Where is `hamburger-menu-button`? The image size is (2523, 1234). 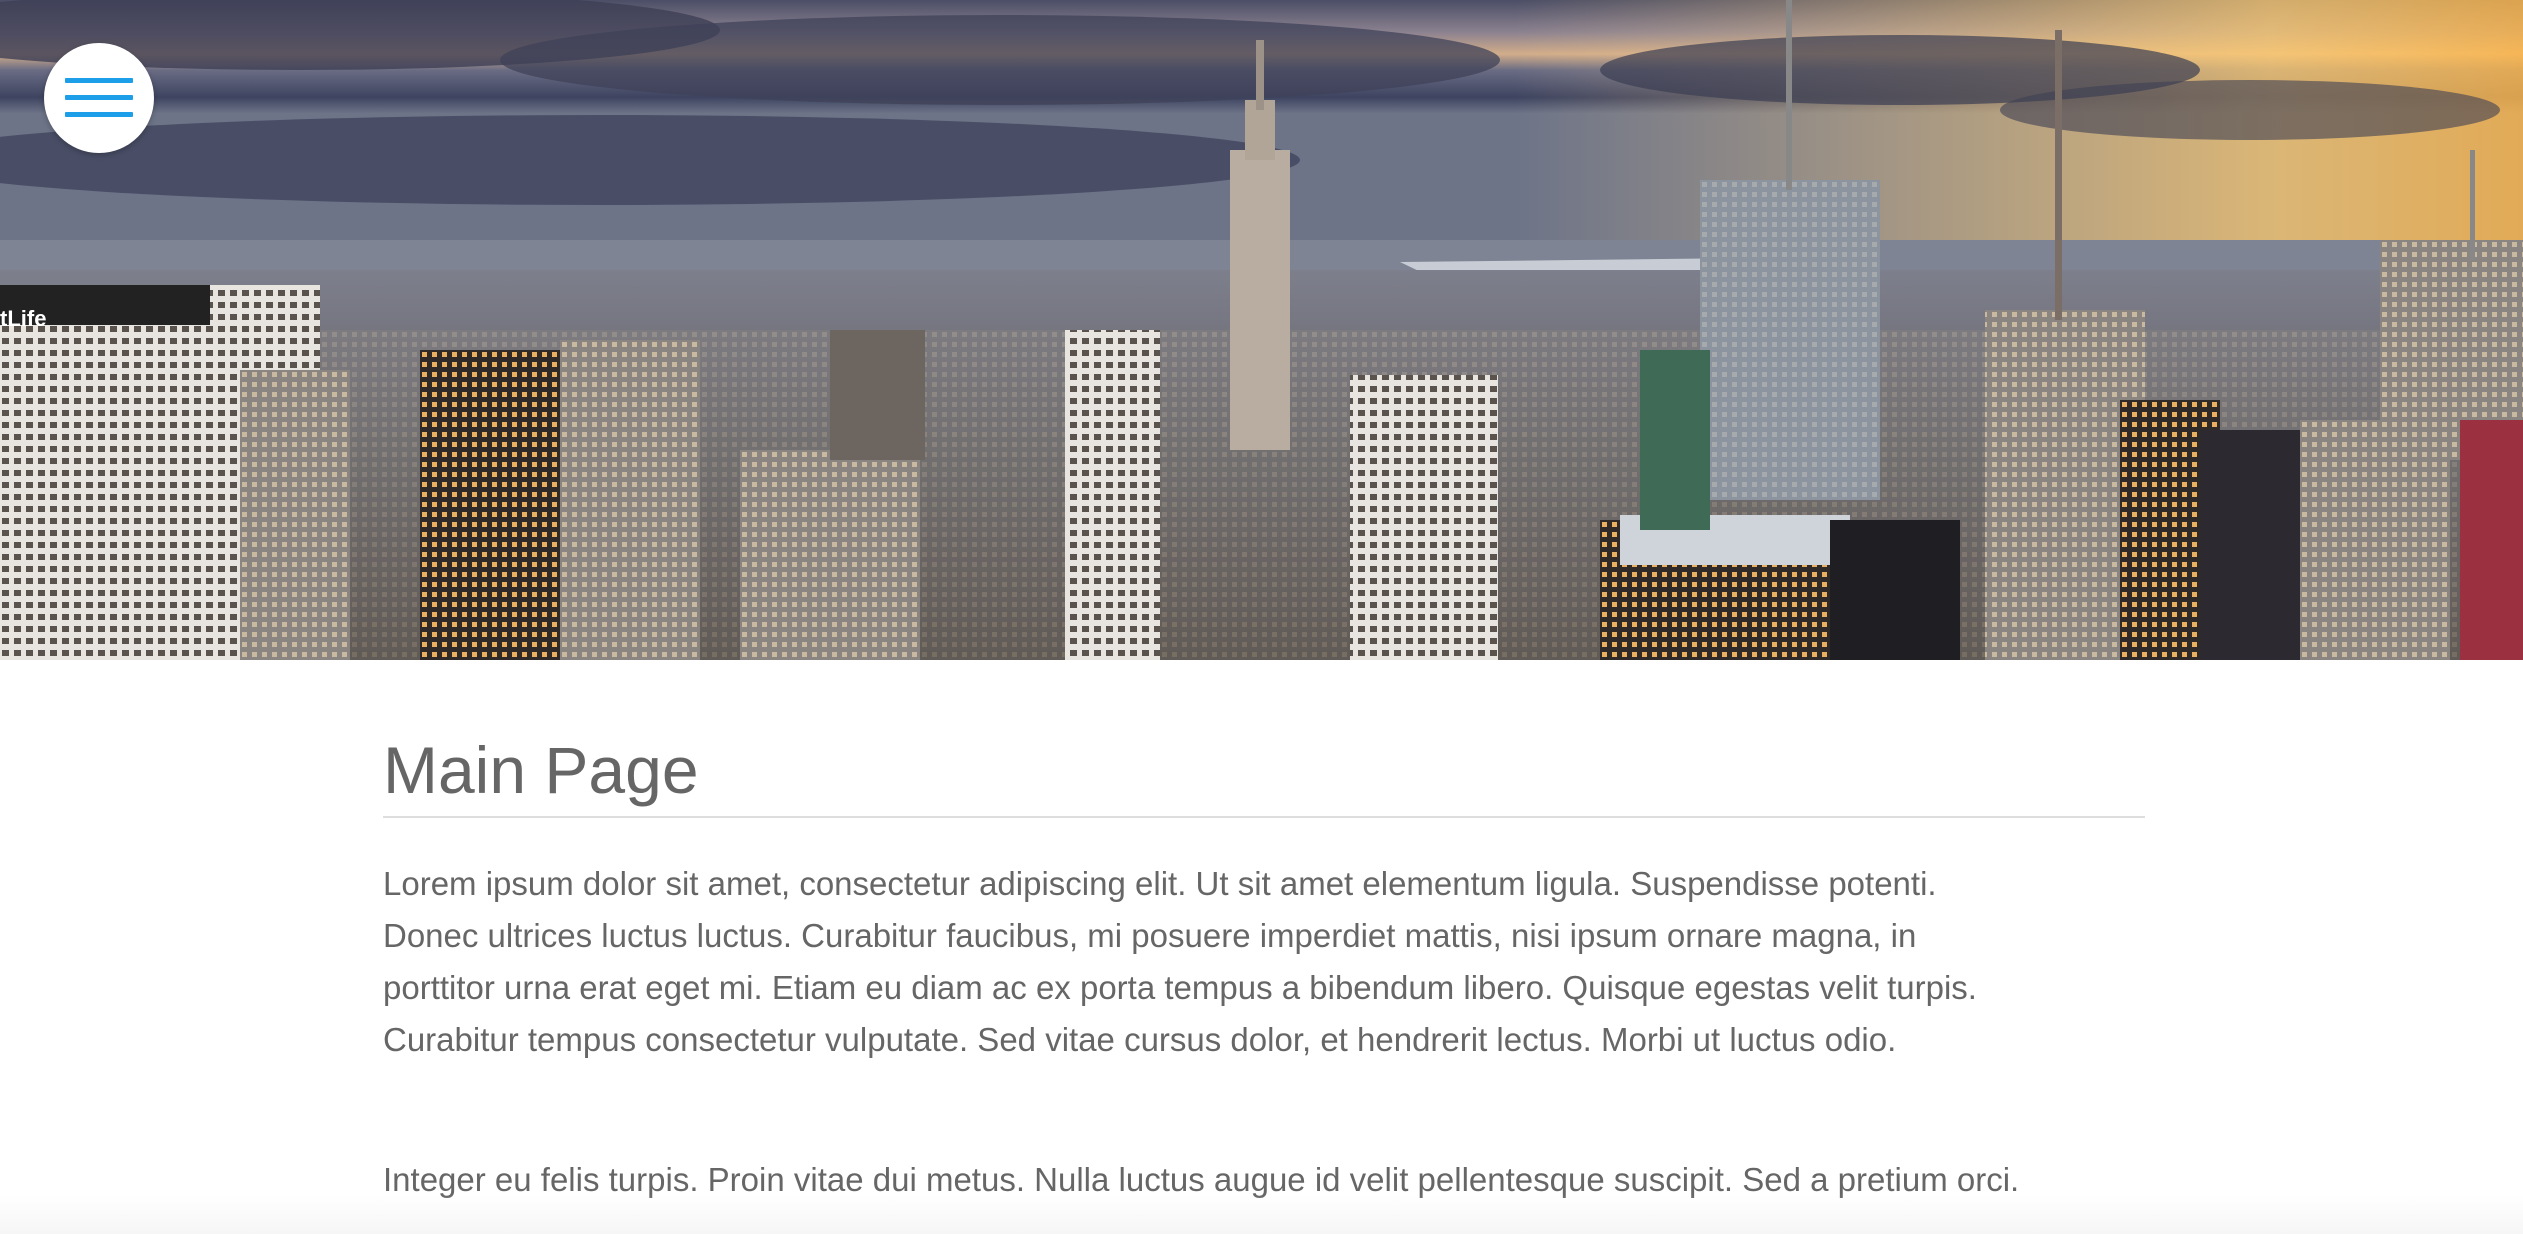 hamburger-menu-button is located at coordinates (99, 98).